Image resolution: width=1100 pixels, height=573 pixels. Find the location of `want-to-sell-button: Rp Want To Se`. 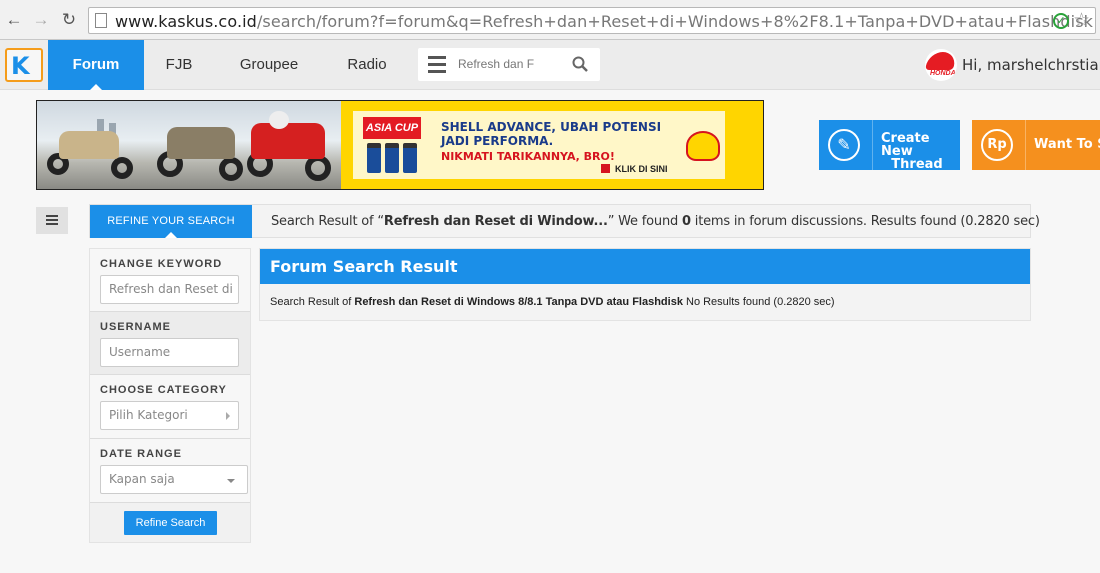

want-to-sell-button: Rp Want To Se is located at coordinates (1036, 145).